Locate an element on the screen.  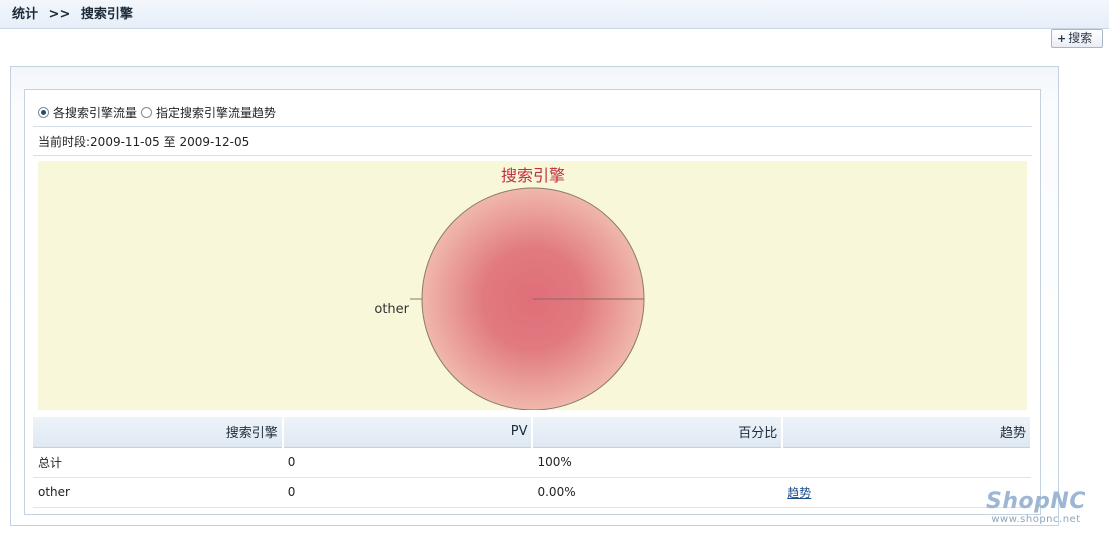
logo-url: www.shopnc.net is located at coordinates (1036, 519).